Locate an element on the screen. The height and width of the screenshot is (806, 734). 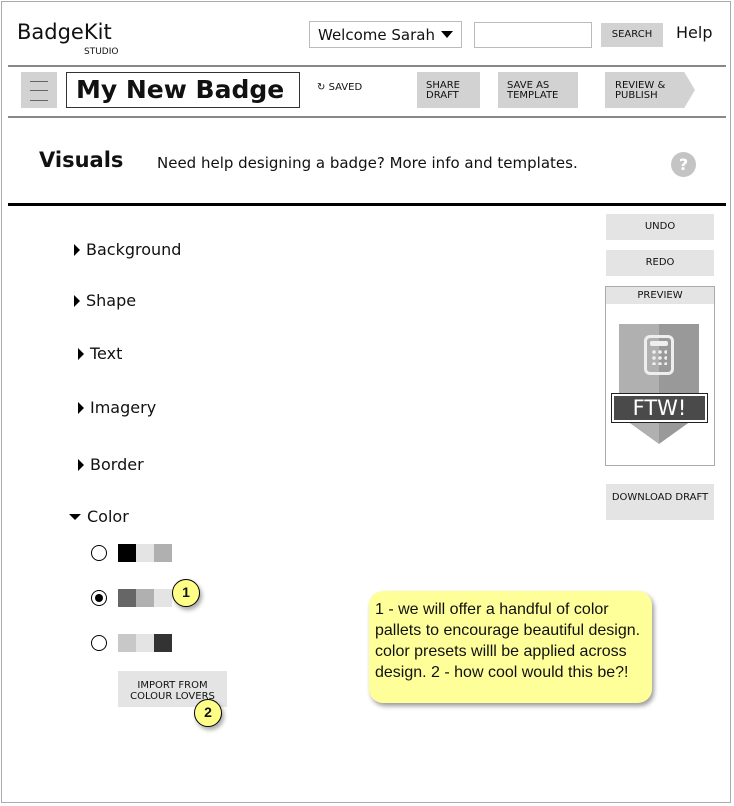
accordion-label: Color is located at coordinates (108, 516).